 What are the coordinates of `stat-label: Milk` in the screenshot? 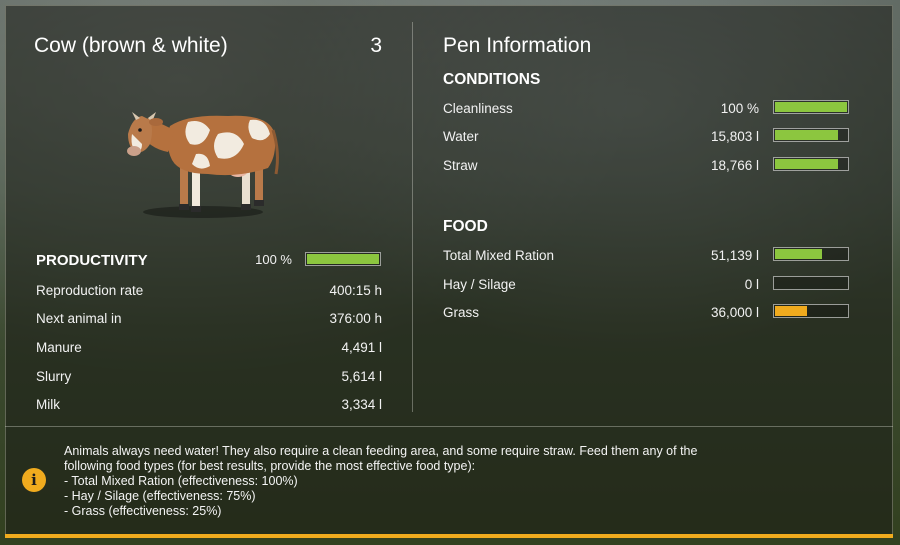 It's located at (48, 404).